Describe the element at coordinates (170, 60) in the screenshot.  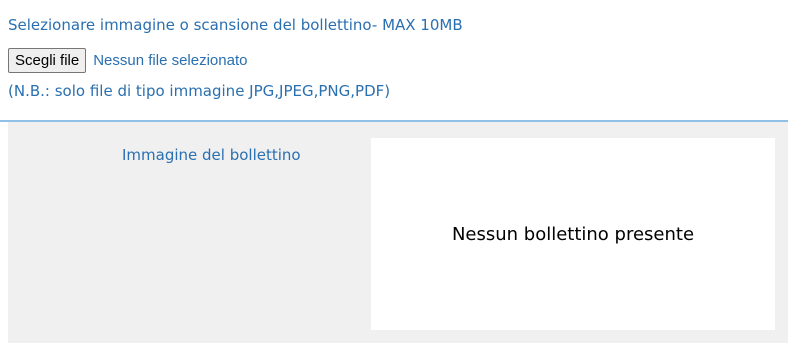
I see `file-status-text: Nessun file selezionato` at that location.